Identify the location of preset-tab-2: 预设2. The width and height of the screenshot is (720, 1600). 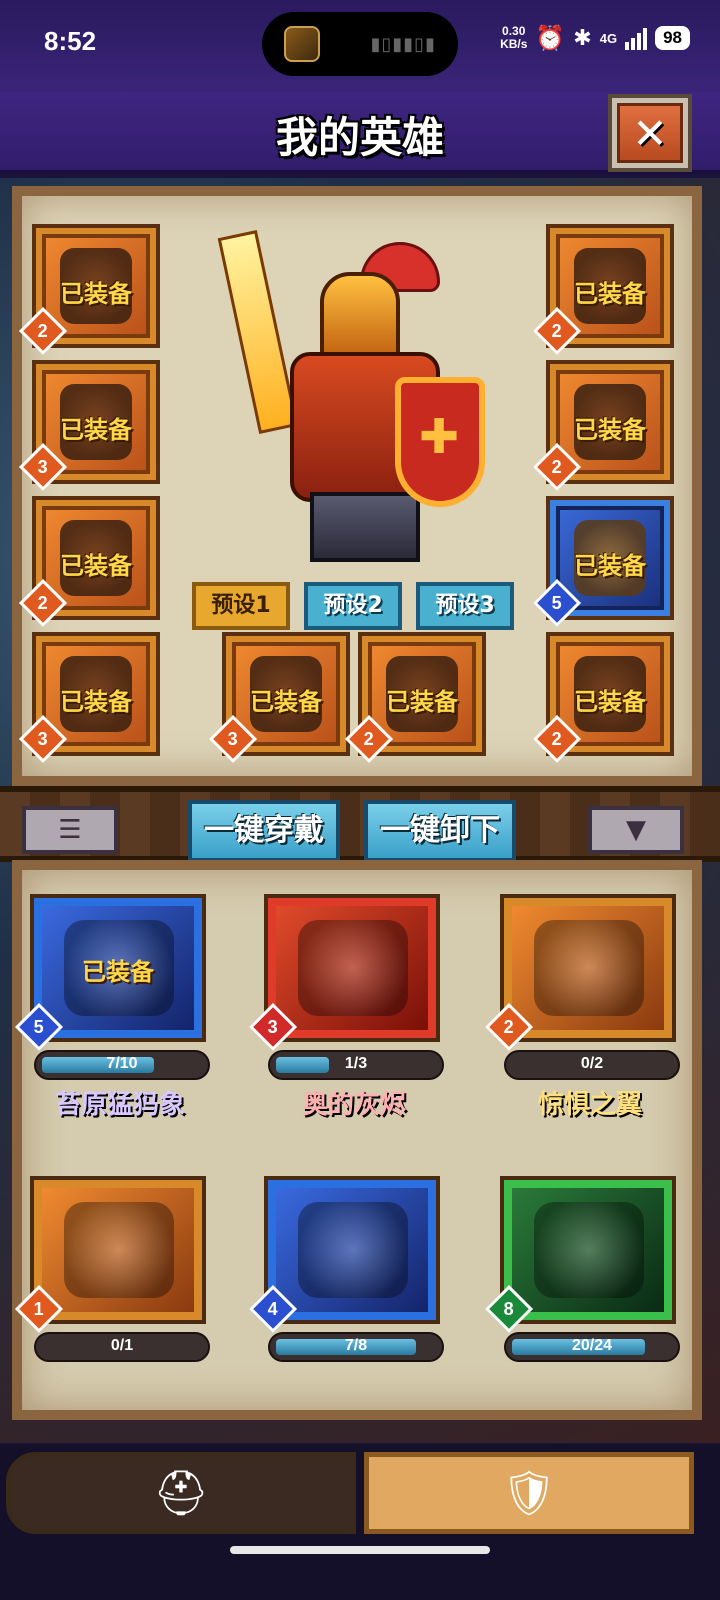
(353, 606).